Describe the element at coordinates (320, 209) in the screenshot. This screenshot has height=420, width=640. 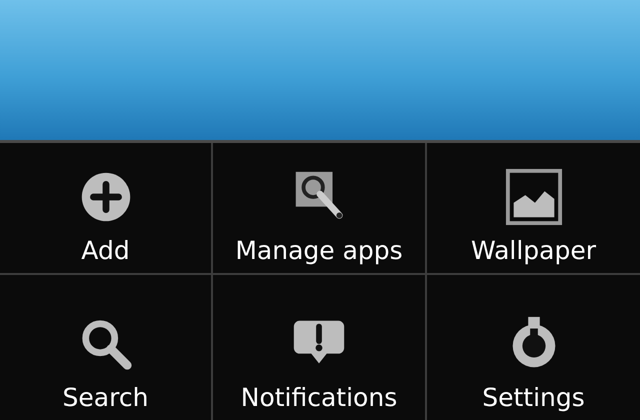
I see `menu-item: Manage apps` at that location.